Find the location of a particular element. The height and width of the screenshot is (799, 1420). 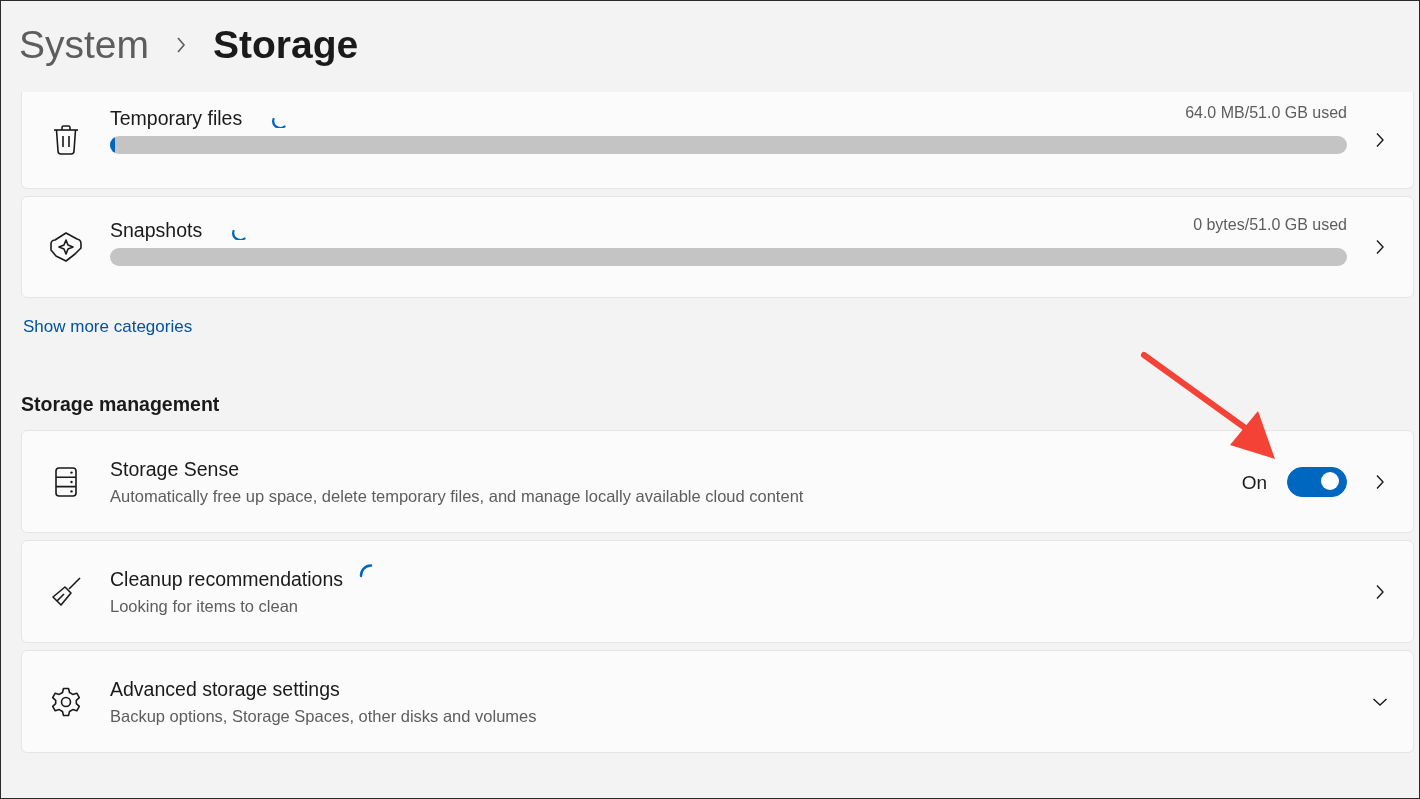

toggle-state-label: On is located at coordinates (1254, 482).